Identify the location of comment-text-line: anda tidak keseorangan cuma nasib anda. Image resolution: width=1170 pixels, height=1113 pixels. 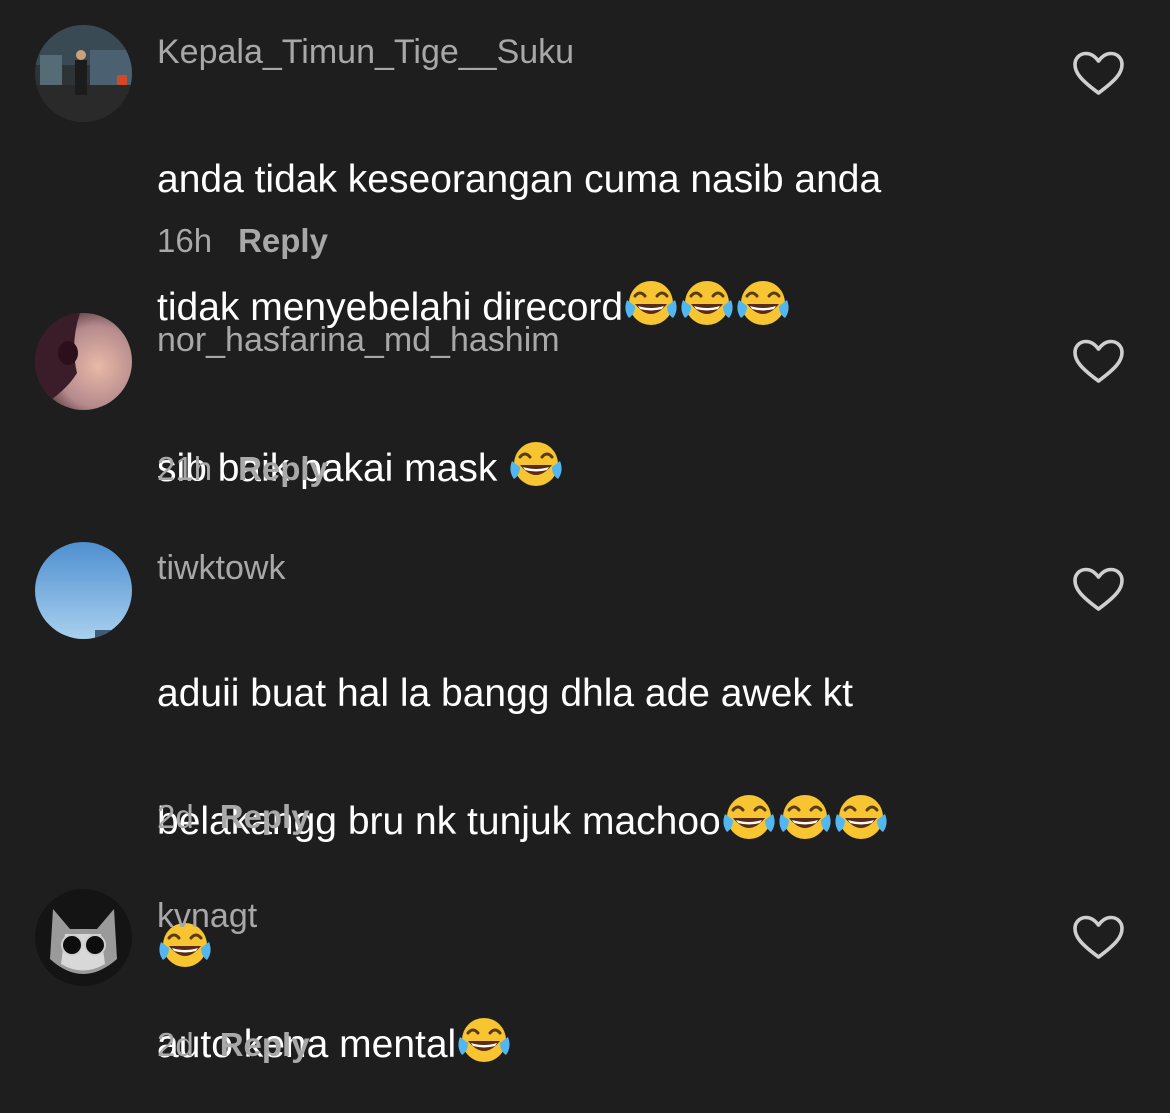
(519, 179).